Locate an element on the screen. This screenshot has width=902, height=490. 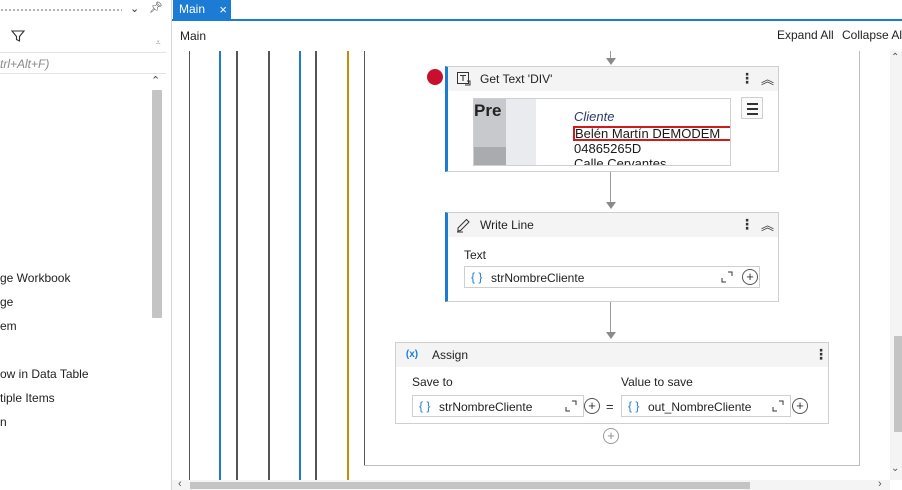
value-to-save-field: { } out_NombreCliente is located at coordinates (706, 406).